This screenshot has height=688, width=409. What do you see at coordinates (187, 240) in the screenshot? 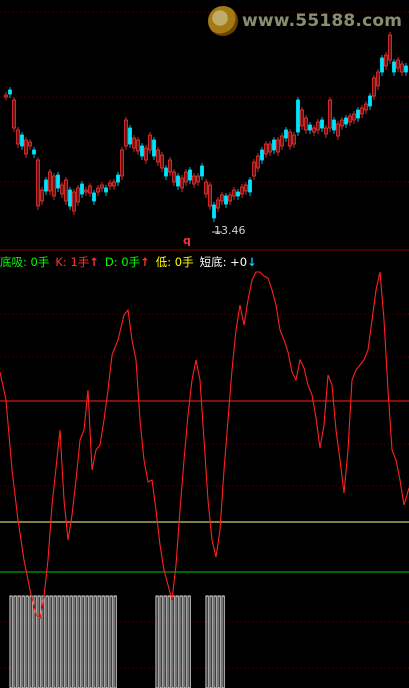
I see `period-marker: q` at bounding box center [187, 240].